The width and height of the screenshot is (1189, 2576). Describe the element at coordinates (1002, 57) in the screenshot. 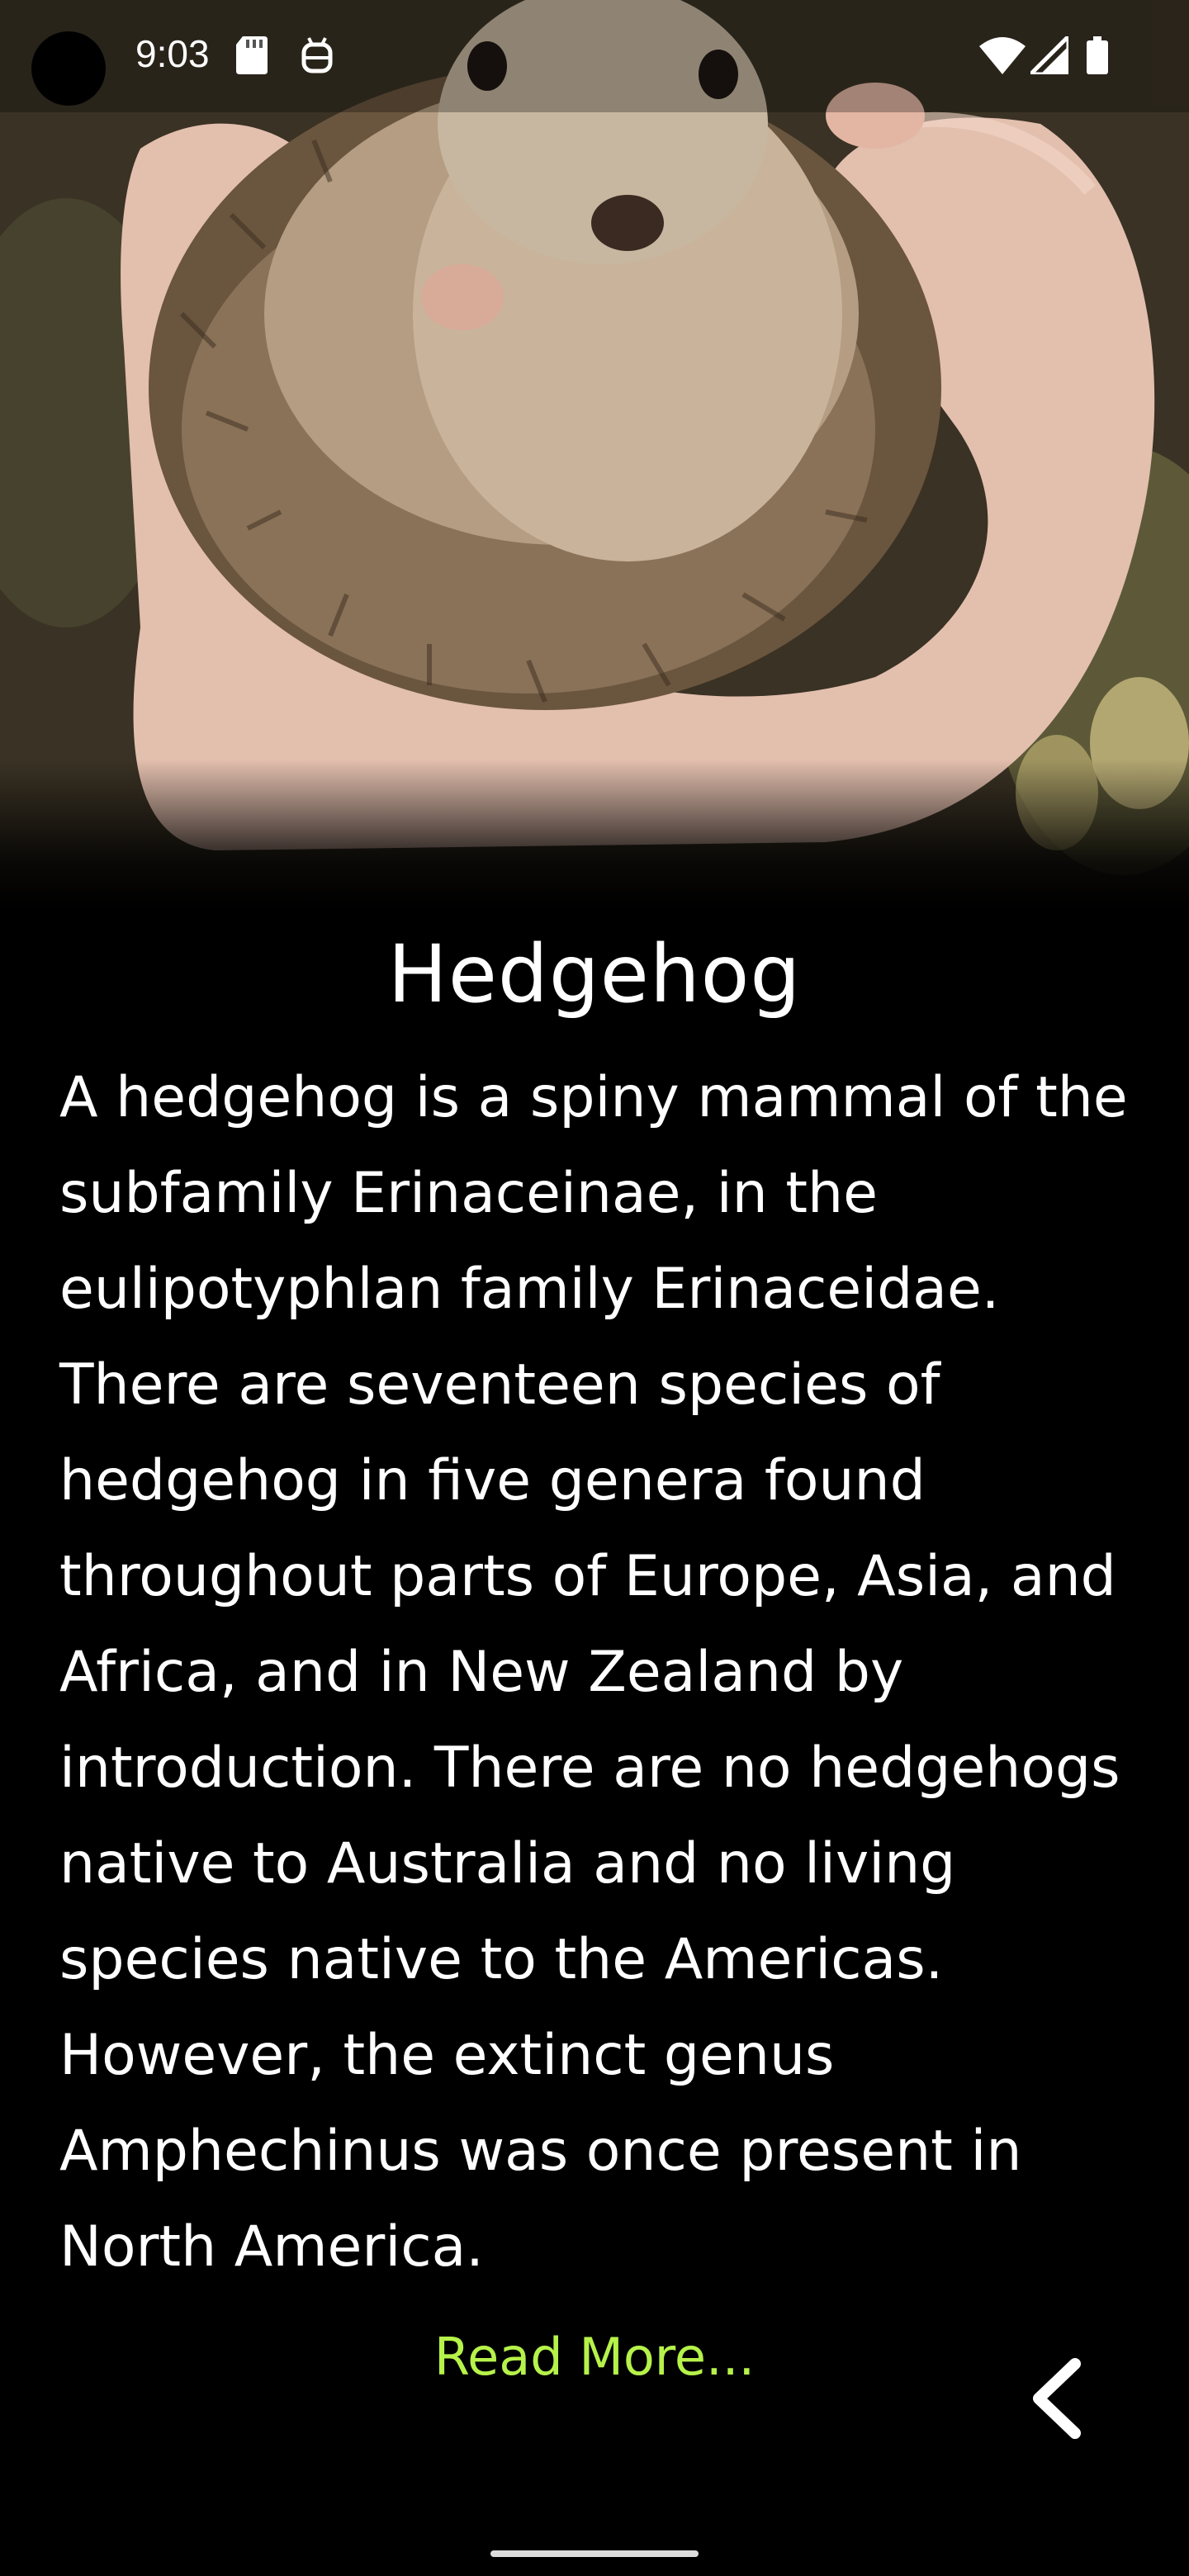

I see `wifi-icon` at that location.